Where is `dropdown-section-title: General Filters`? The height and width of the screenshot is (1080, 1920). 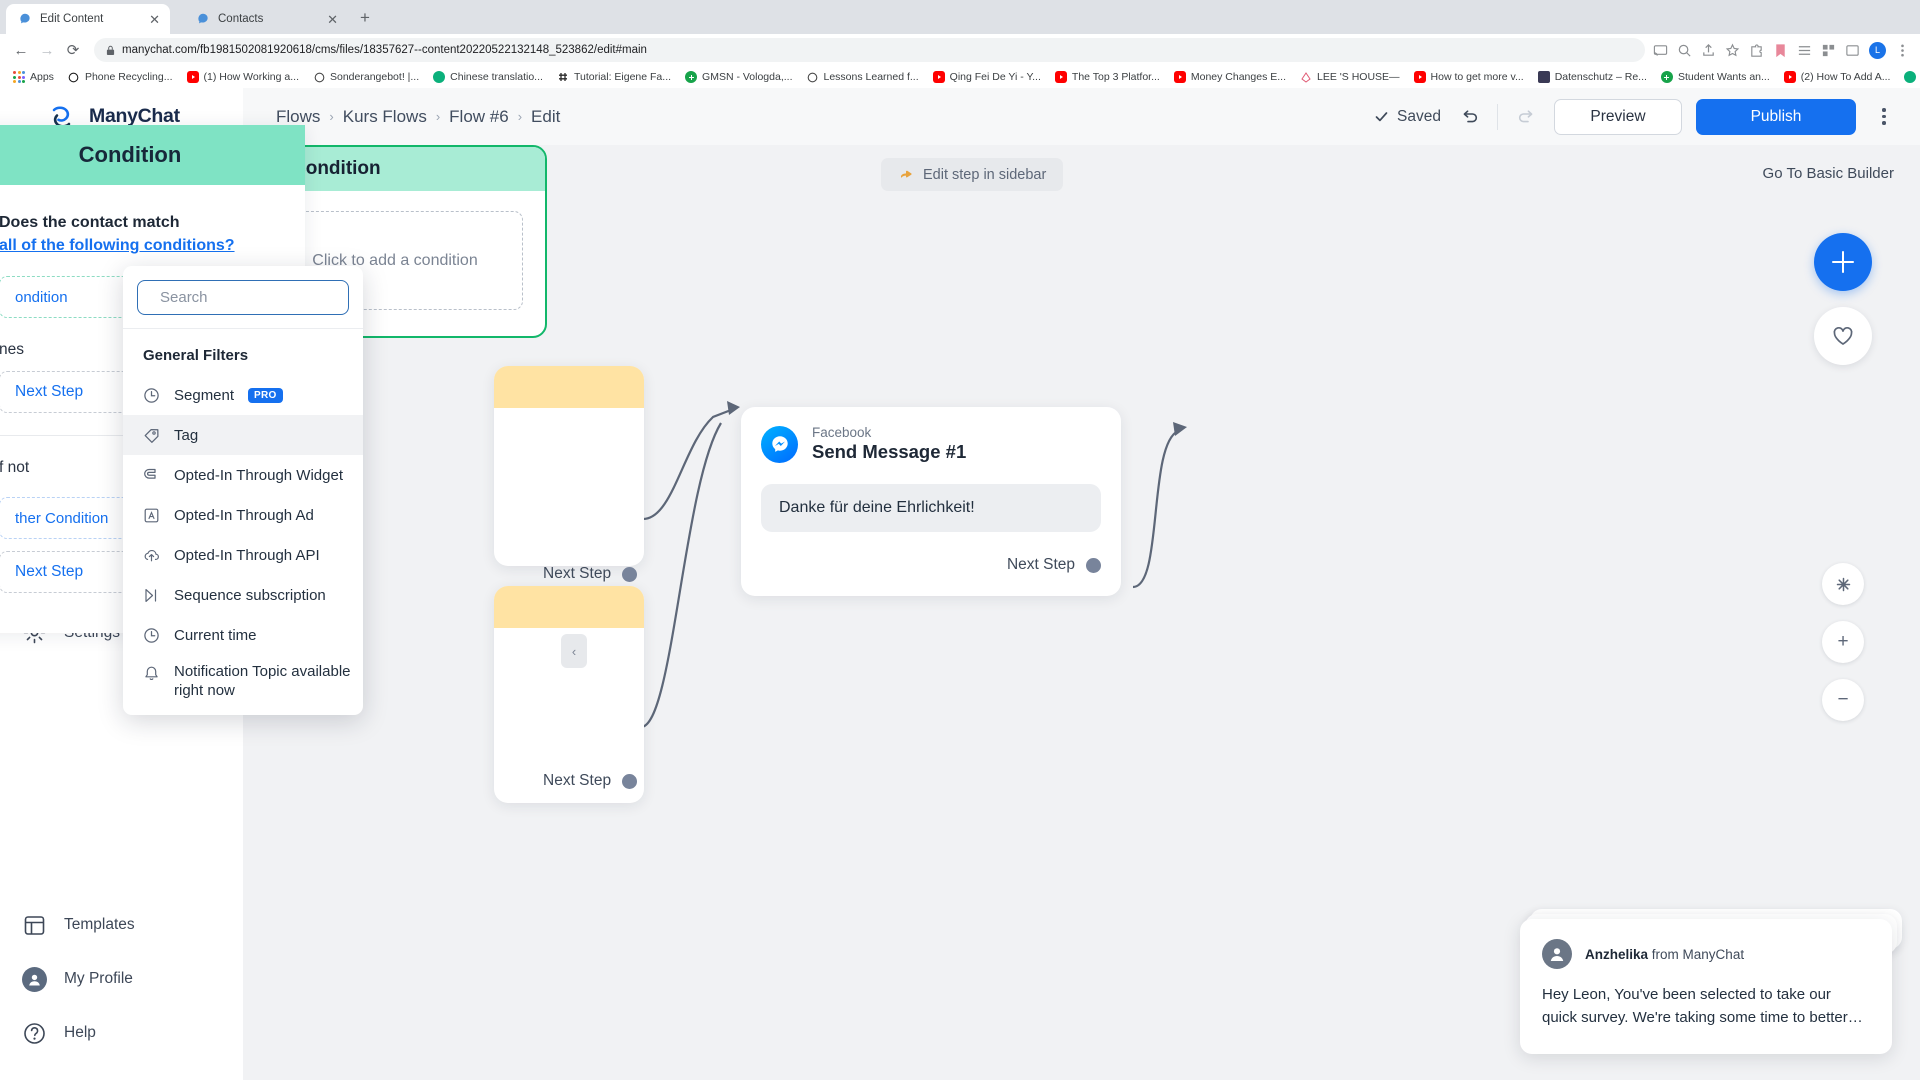
dropdown-section-title: General Filters is located at coordinates (196, 355).